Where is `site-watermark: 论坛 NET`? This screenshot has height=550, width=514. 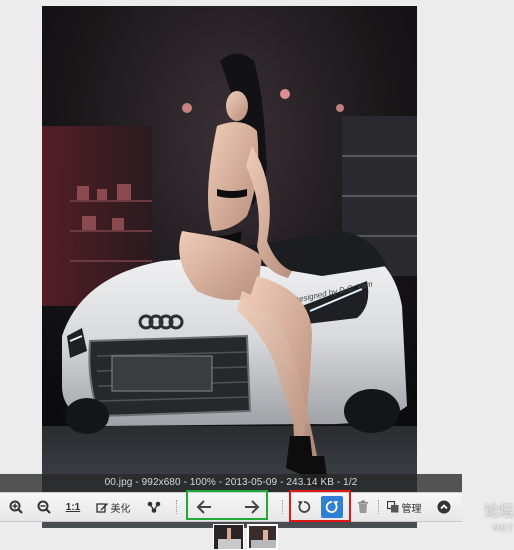
site-watermark: 论坛 NET is located at coordinates (477, 524).